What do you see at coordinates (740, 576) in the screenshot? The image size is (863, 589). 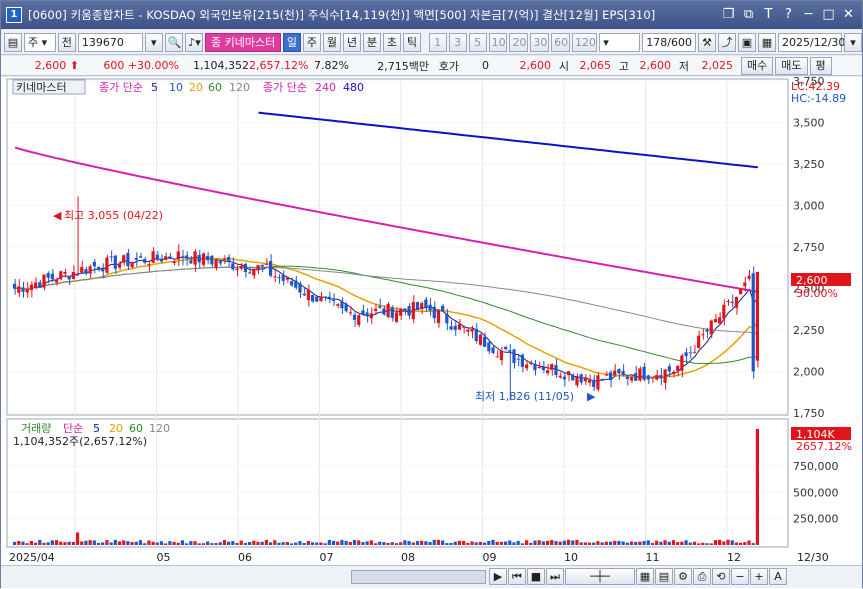 I see `zoom-out-icon: −` at bounding box center [740, 576].